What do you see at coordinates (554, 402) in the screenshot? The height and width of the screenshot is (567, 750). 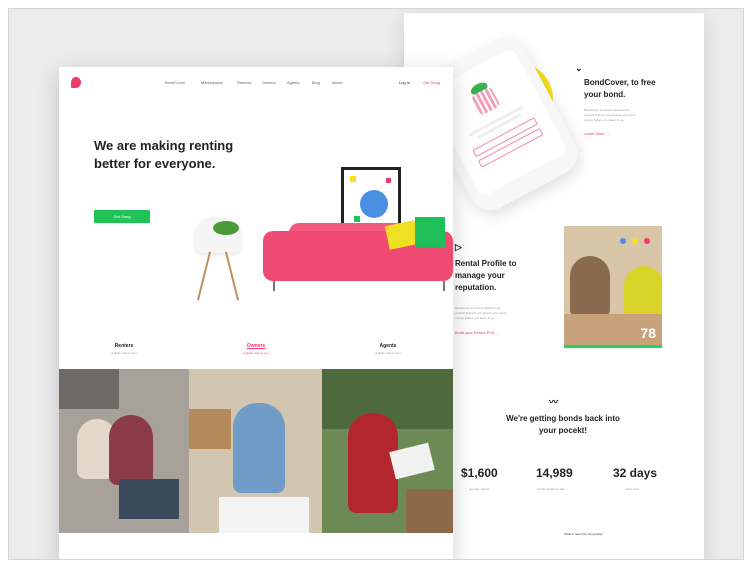 I see `wave-icon: 〰` at bounding box center [554, 402].